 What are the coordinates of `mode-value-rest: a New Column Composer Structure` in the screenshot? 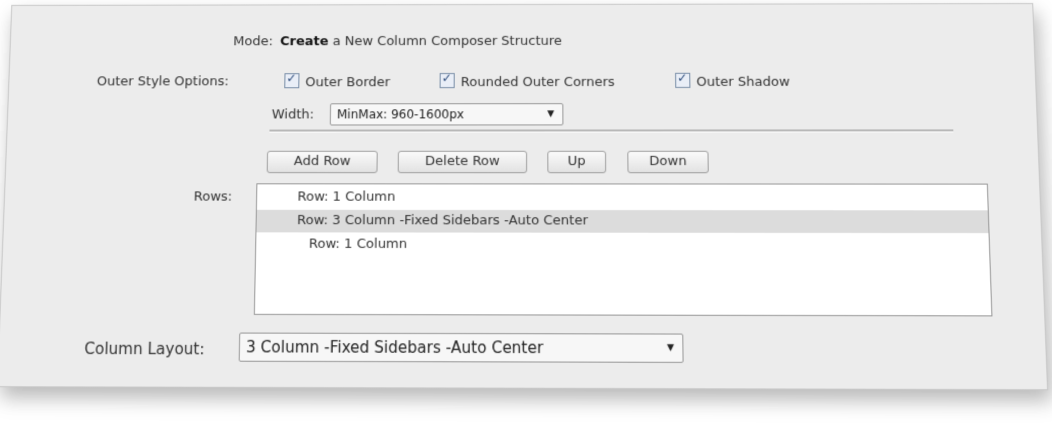 It's located at (447, 41).